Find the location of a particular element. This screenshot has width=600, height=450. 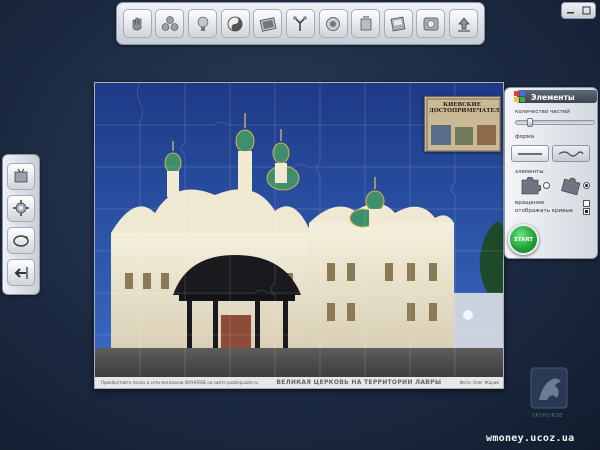

alt-piece-radio is located at coordinates (586, 185).